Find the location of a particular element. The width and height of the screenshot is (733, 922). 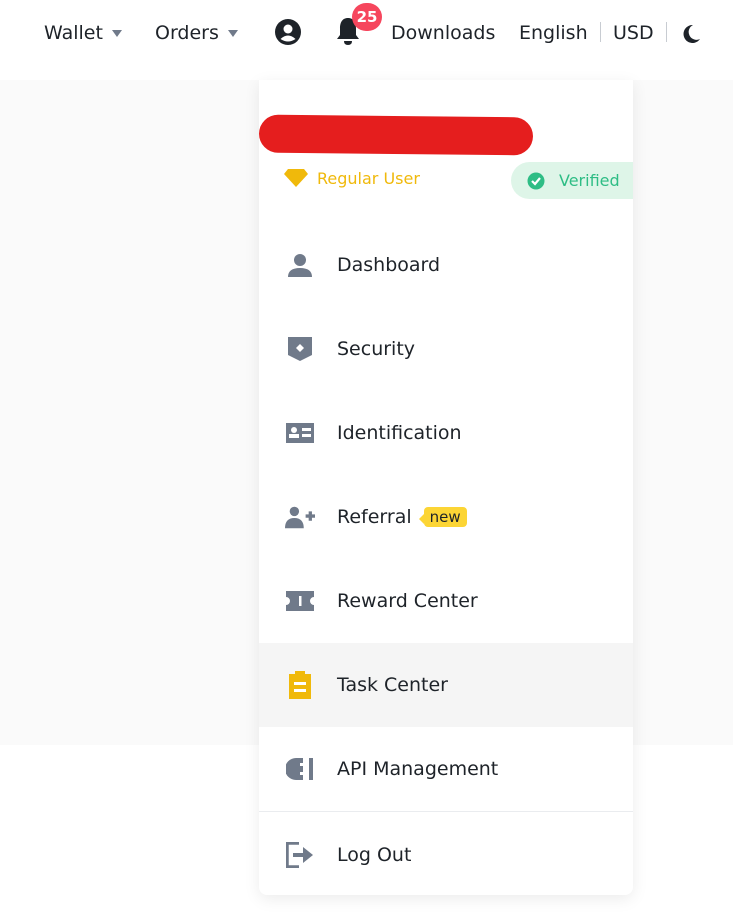

menu-item-reward-center: Reward Center is located at coordinates (446, 601).